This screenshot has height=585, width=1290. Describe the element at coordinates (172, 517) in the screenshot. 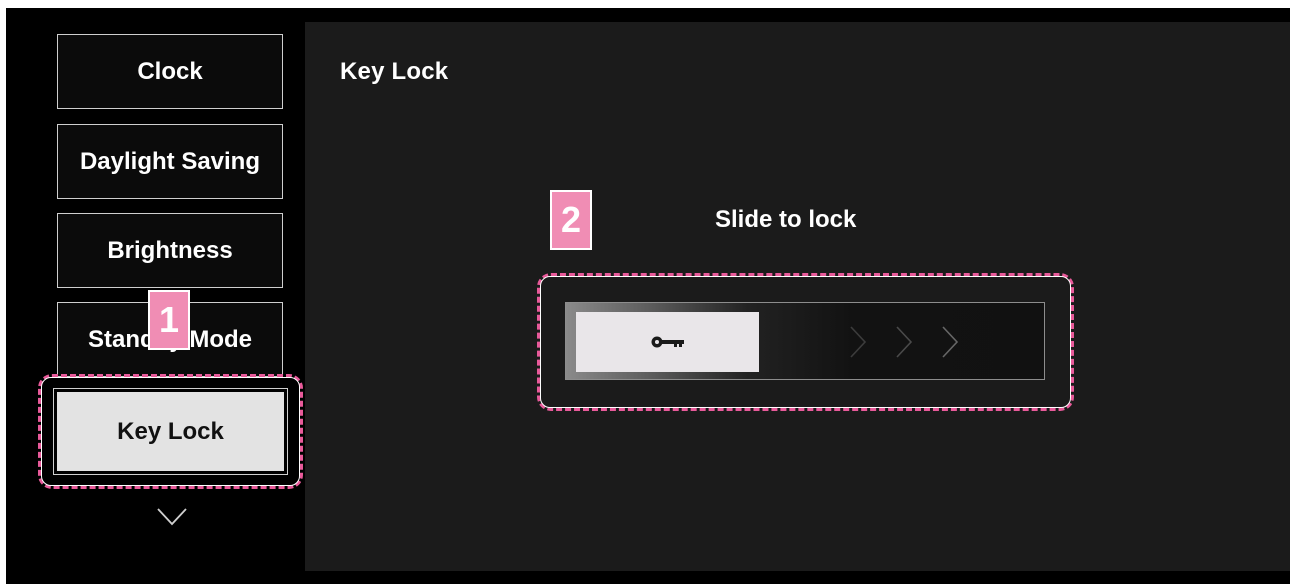

I see `chevron-down-icon` at that location.